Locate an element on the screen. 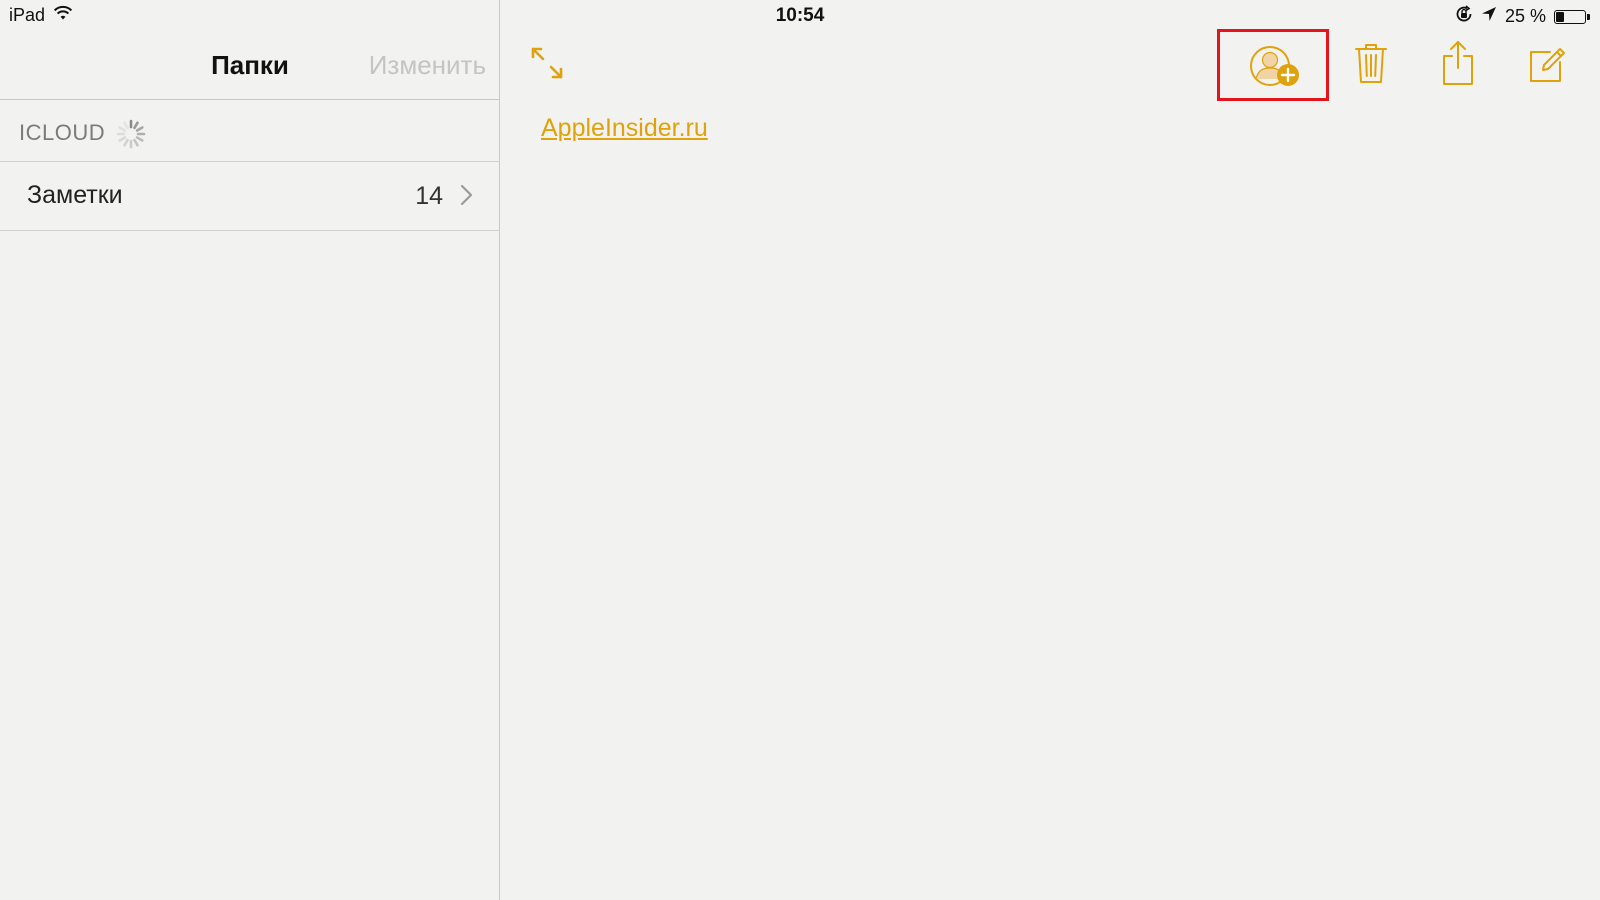 This screenshot has height=900, width=1600. sidebar-header: Папки Изменить is located at coordinates (250, 66).